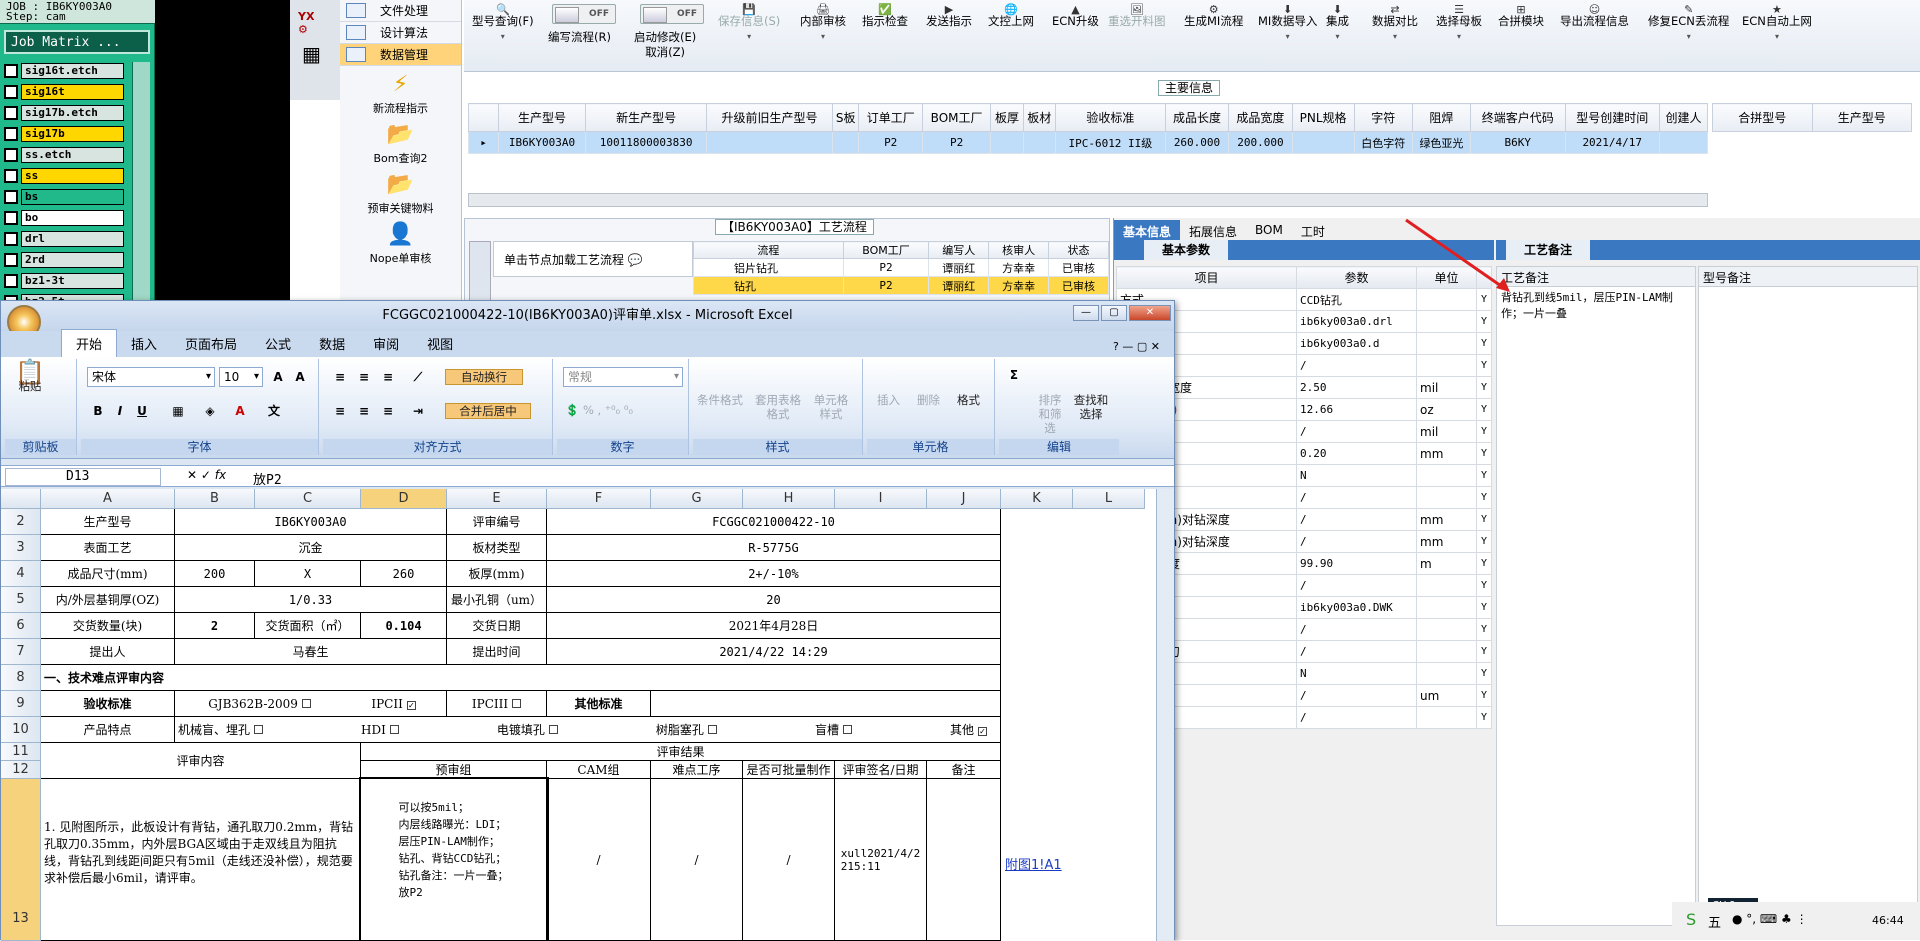 Image resolution: width=1920 pixels, height=941 pixels. What do you see at coordinates (1075, 15) in the screenshot?
I see `ecn-upgrade-button: ▲ ECN升级` at bounding box center [1075, 15].